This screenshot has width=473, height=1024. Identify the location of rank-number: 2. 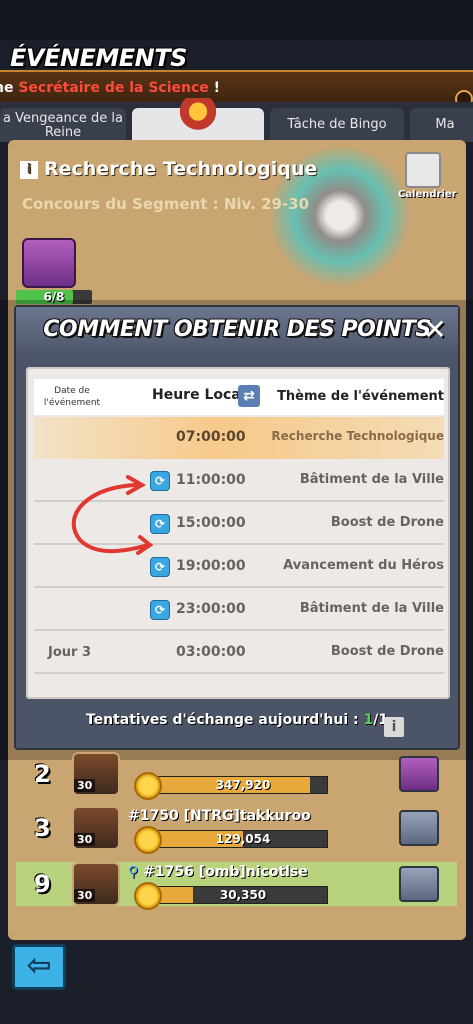
(42, 774).